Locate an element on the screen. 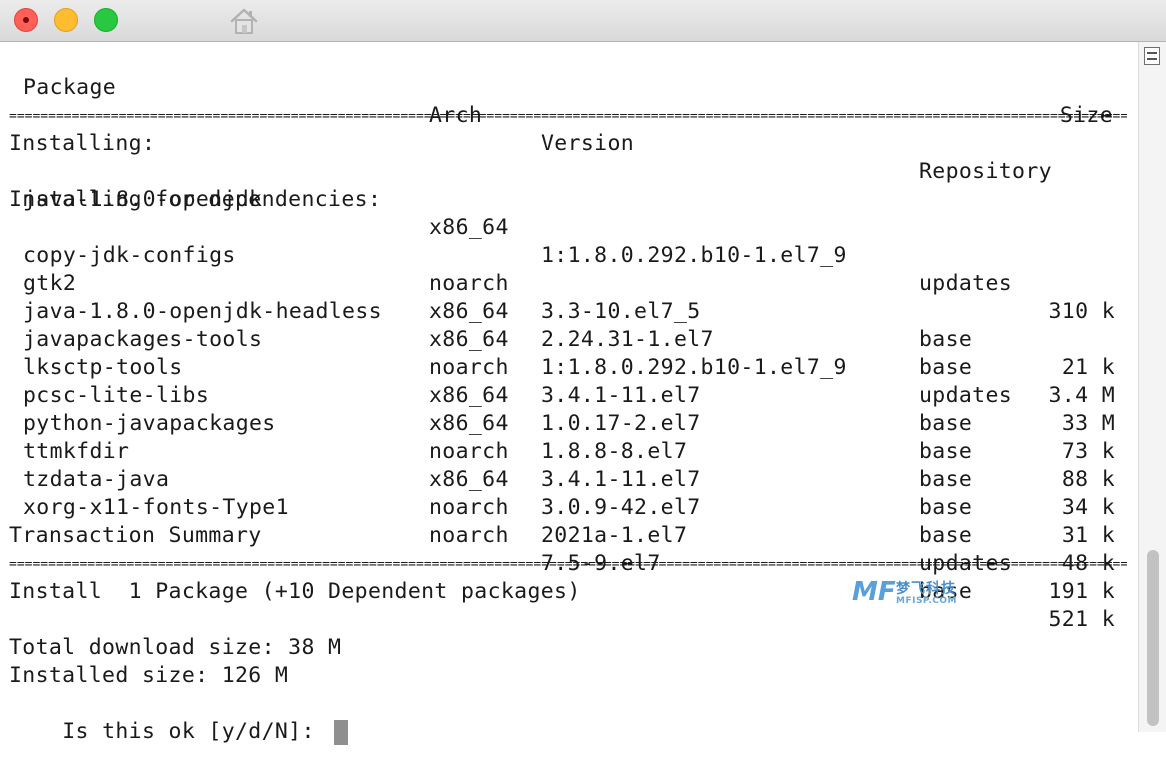  close-button is located at coordinates (26, 20).